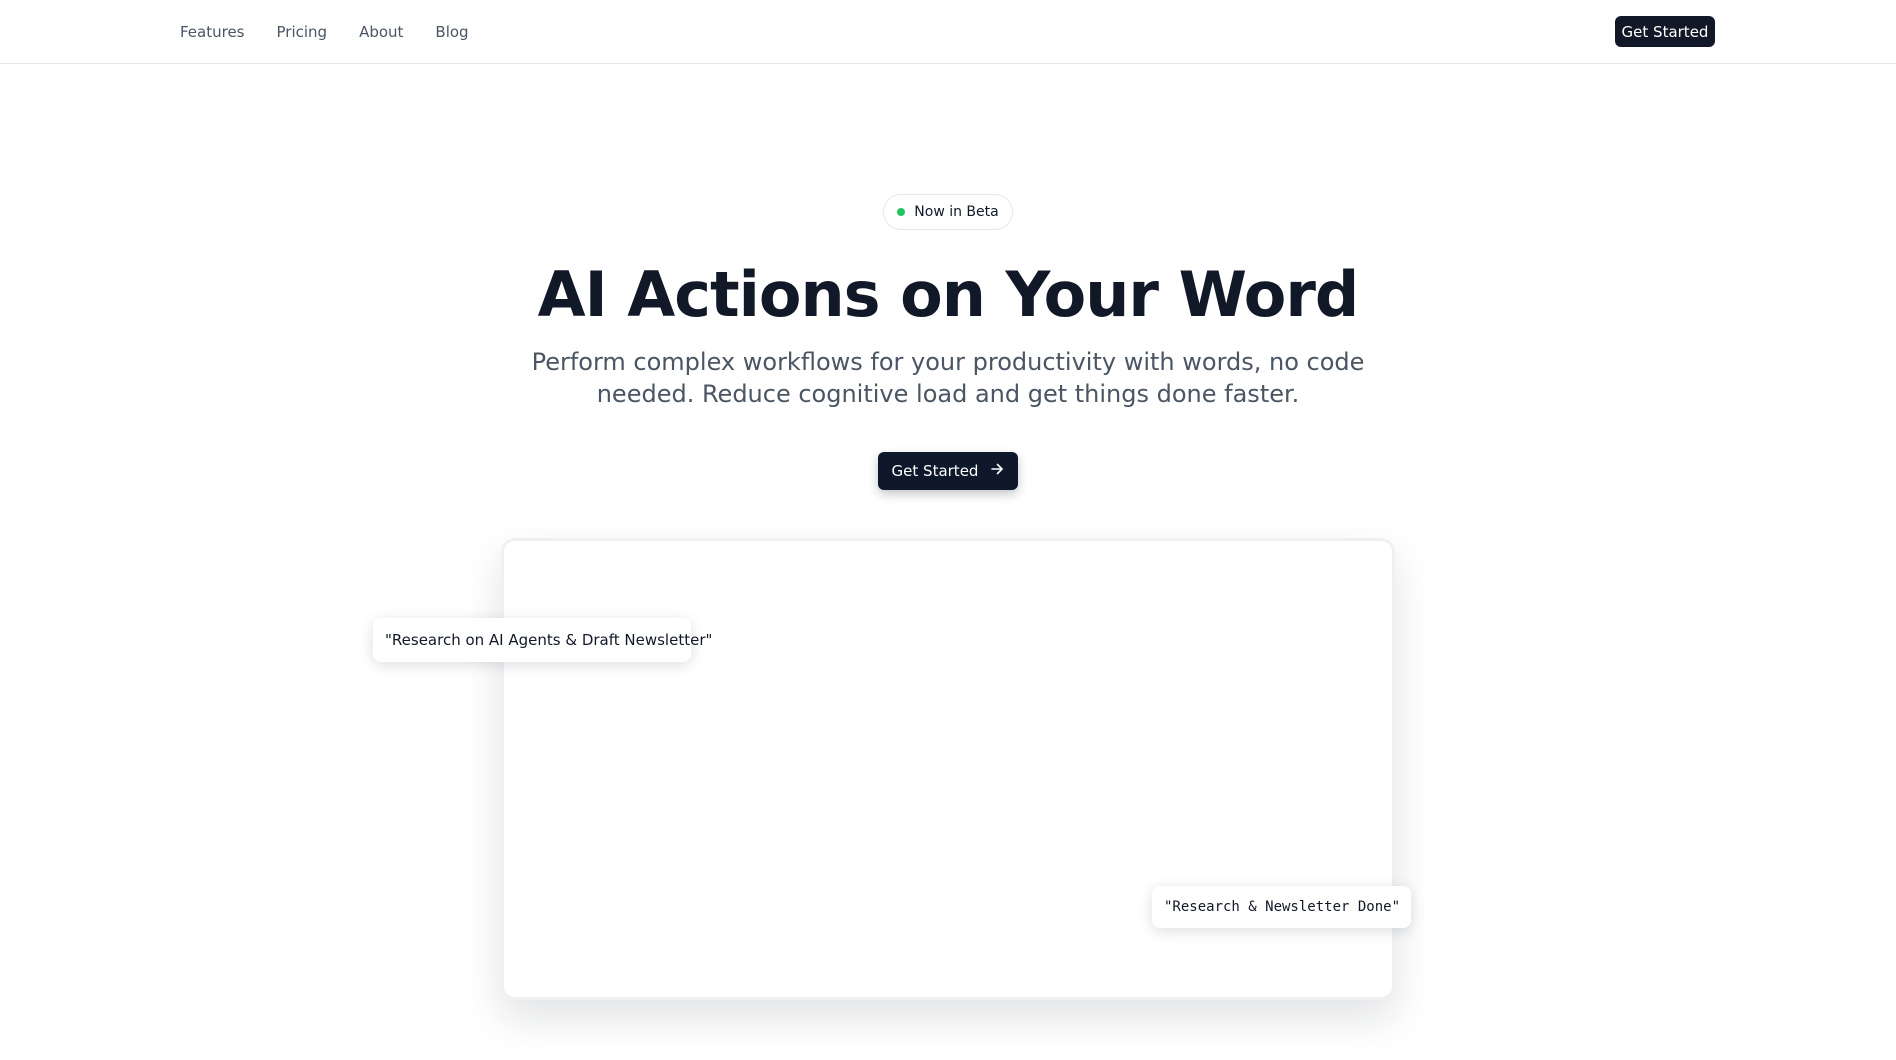  I want to click on beta-badge-label: Now in Beta, so click(956, 212).